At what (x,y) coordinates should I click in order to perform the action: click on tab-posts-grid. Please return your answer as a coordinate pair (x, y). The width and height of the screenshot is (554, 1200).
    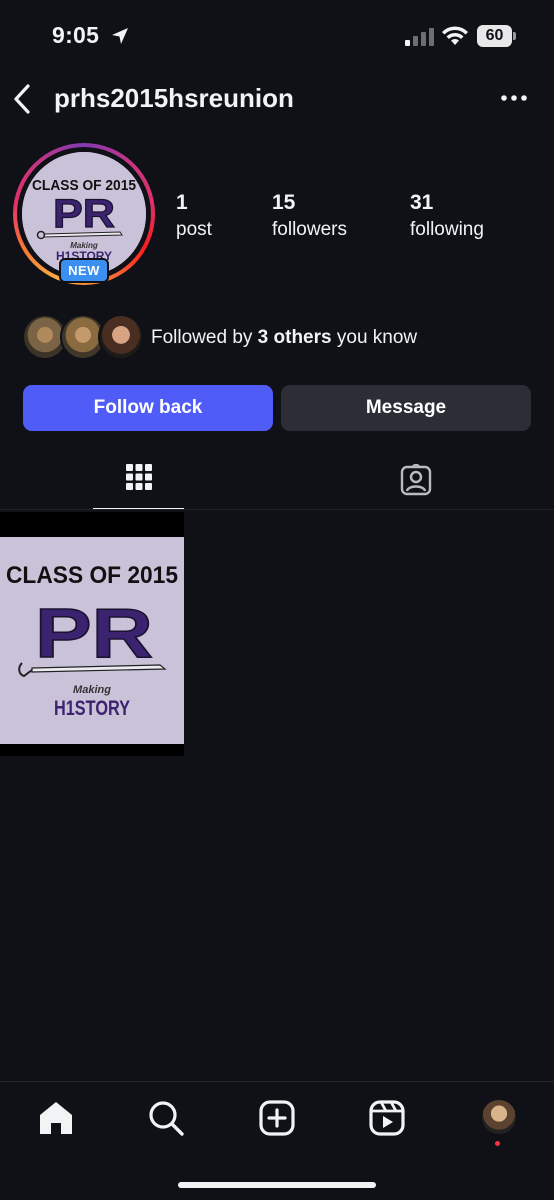
    Looking at the image, I should click on (138, 482).